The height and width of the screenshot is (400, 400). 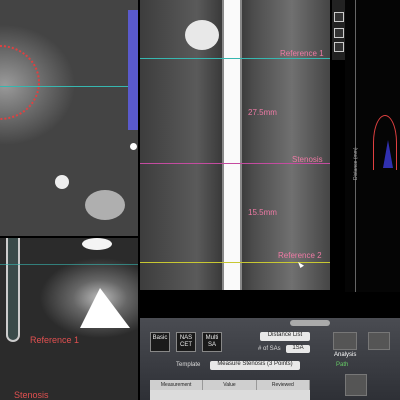 I want to click on vessel-lumen, so click(x=232, y=145).